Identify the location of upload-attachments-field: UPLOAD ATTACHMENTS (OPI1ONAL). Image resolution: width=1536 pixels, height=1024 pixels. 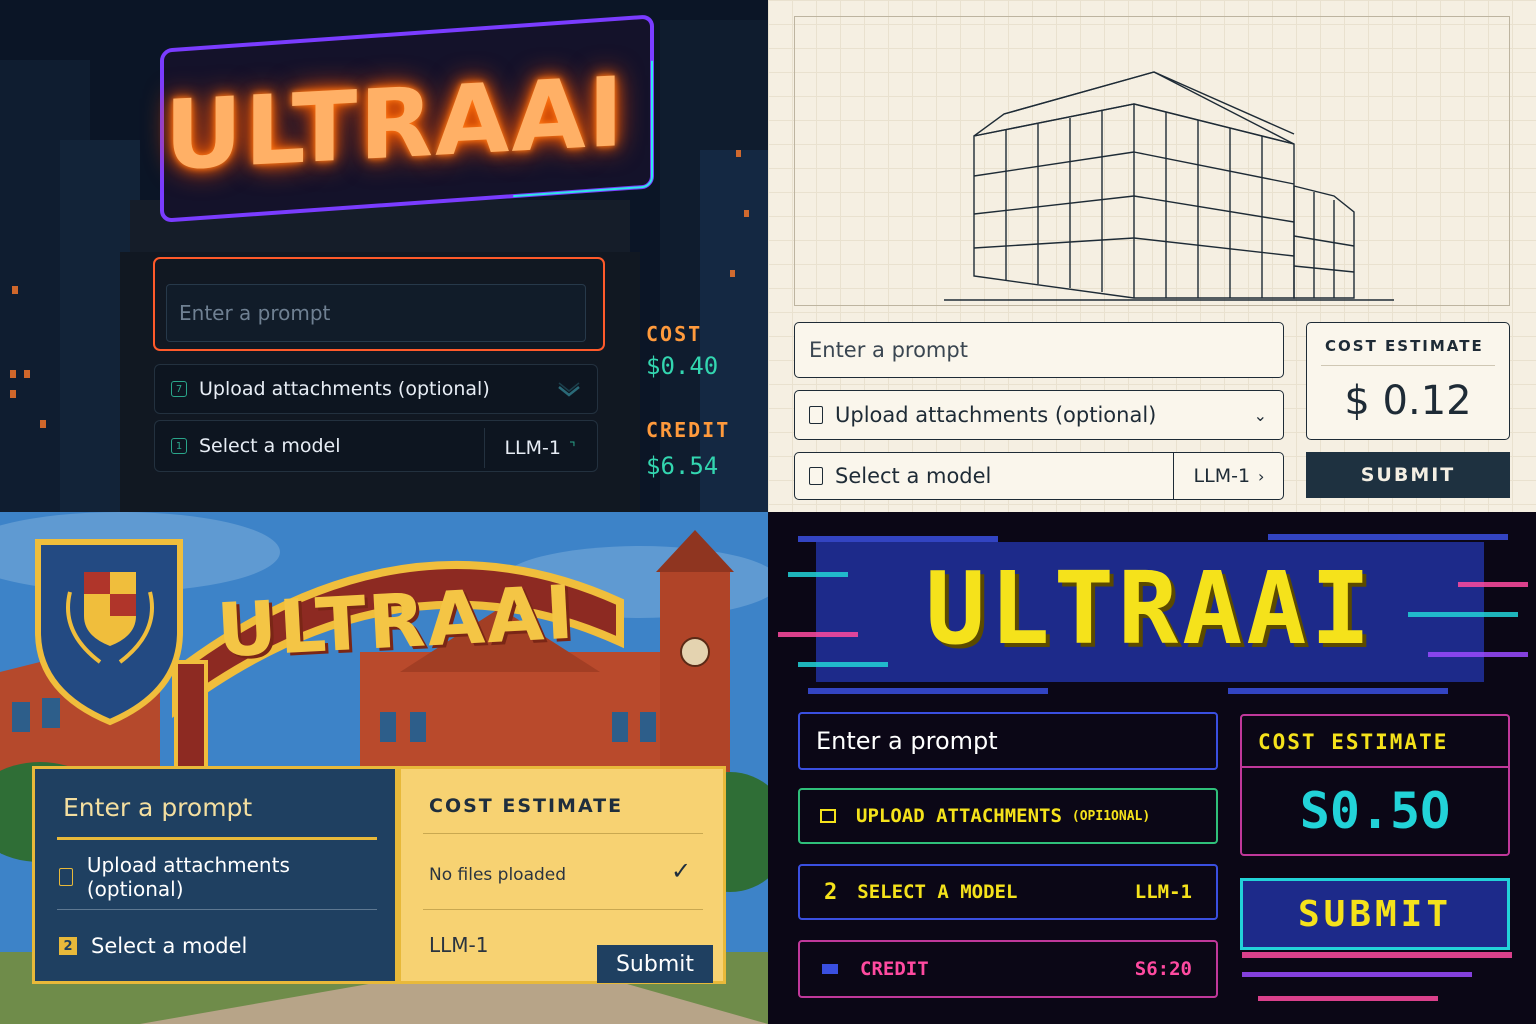
(1008, 816).